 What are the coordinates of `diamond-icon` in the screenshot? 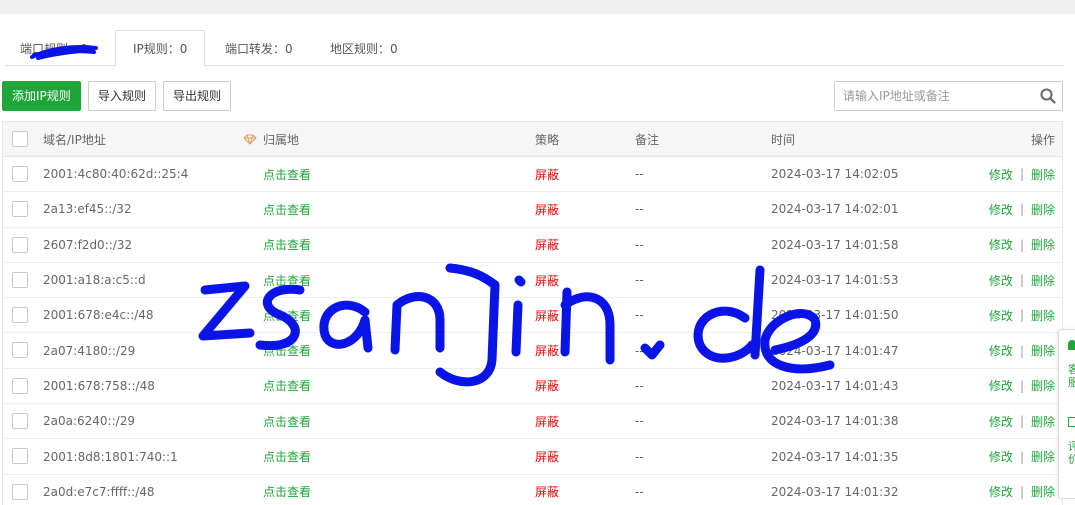 It's located at (250, 139).